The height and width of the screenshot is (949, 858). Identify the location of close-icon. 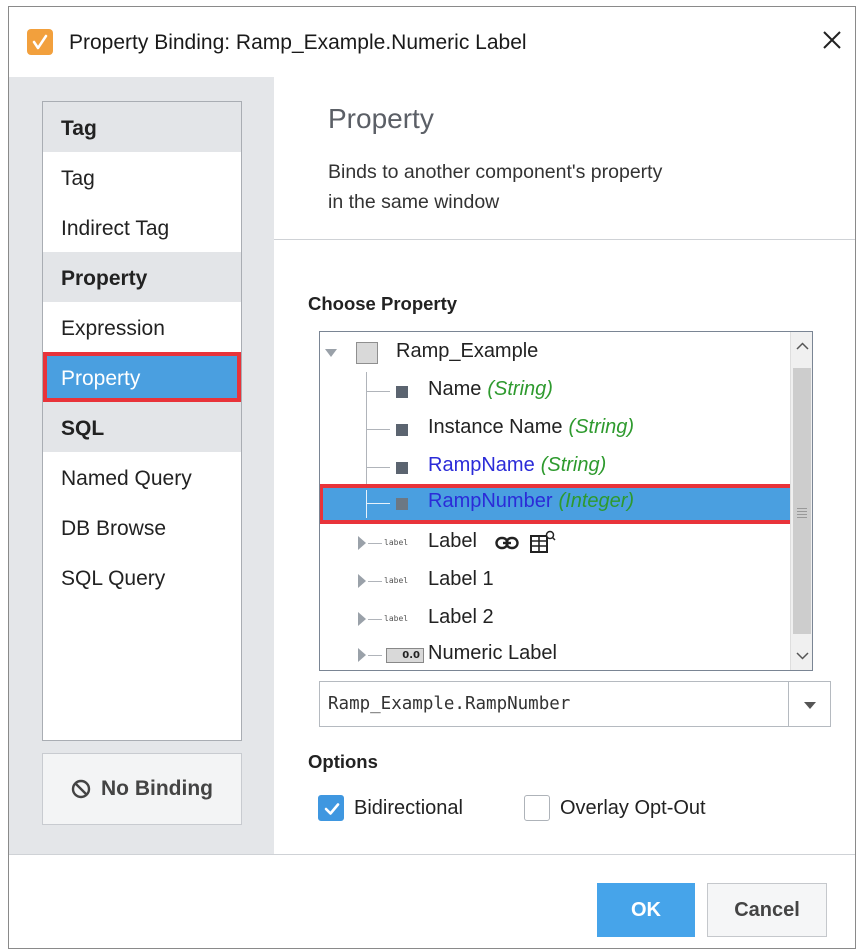
(832, 40).